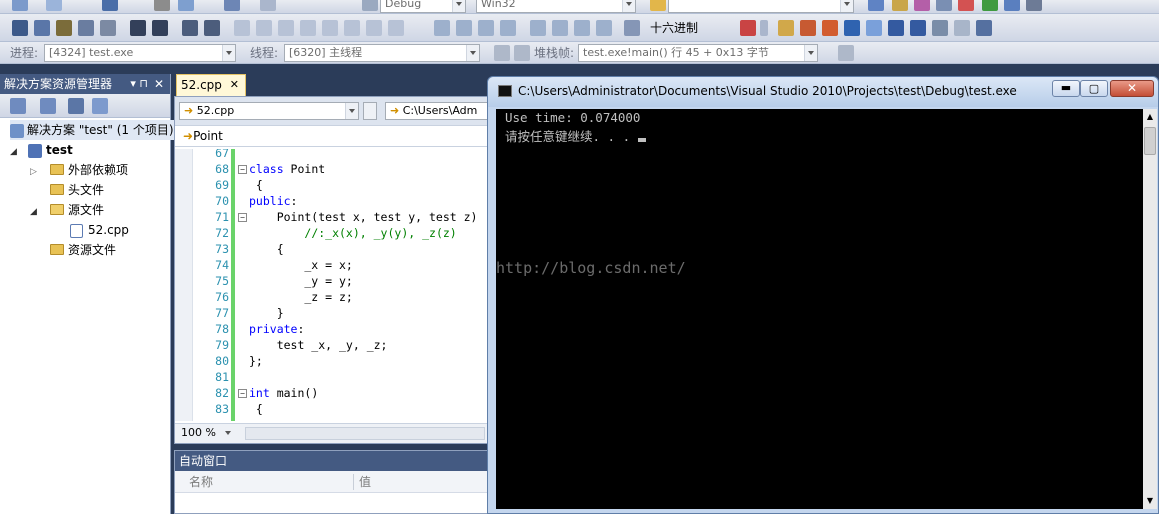  Describe the element at coordinates (764, 28) in the screenshot. I see `dropdown-arrow-icon` at that location.